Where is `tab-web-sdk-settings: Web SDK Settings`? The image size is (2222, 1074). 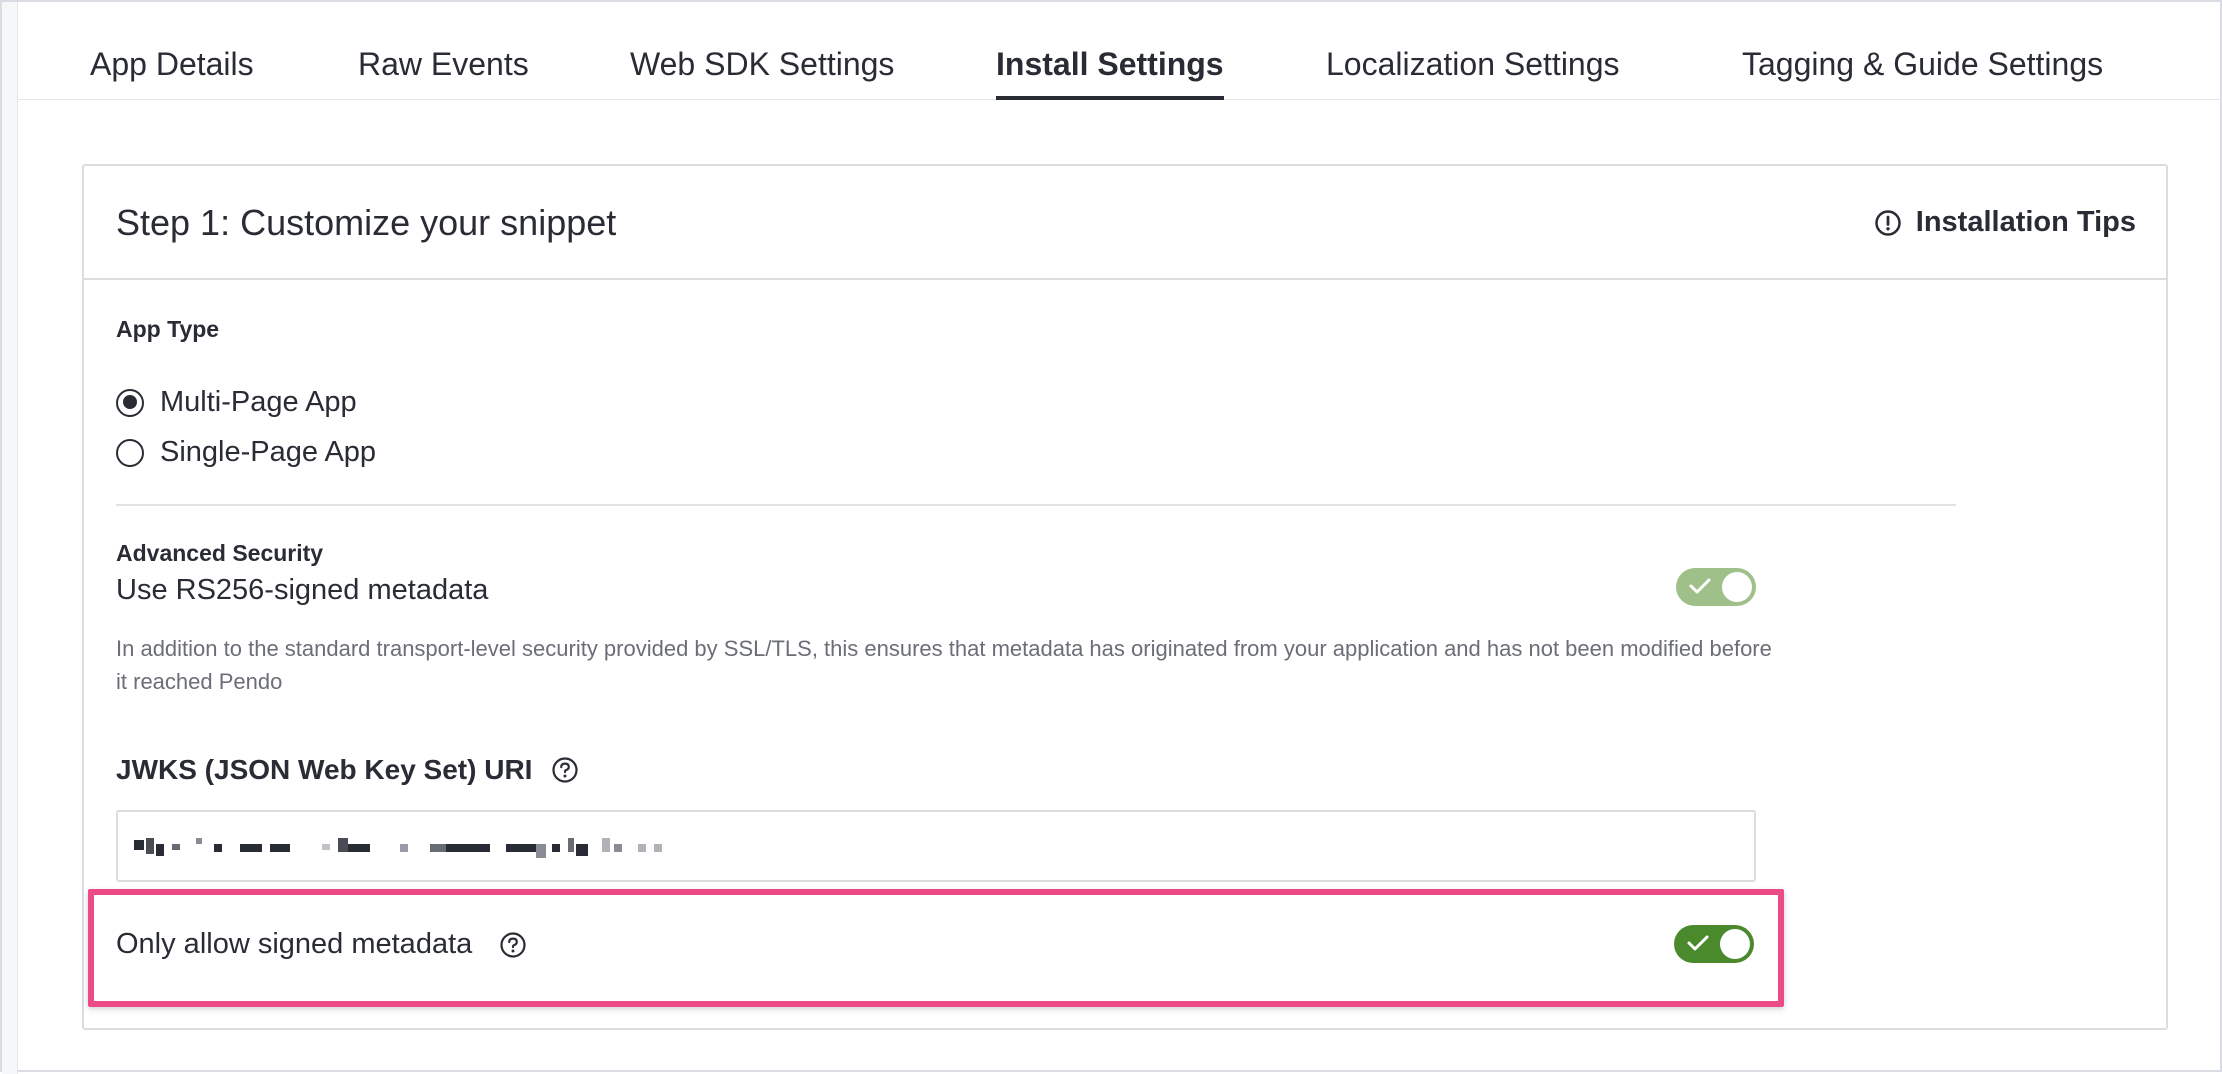 tab-web-sdk-settings: Web SDK Settings is located at coordinates (762, 71).